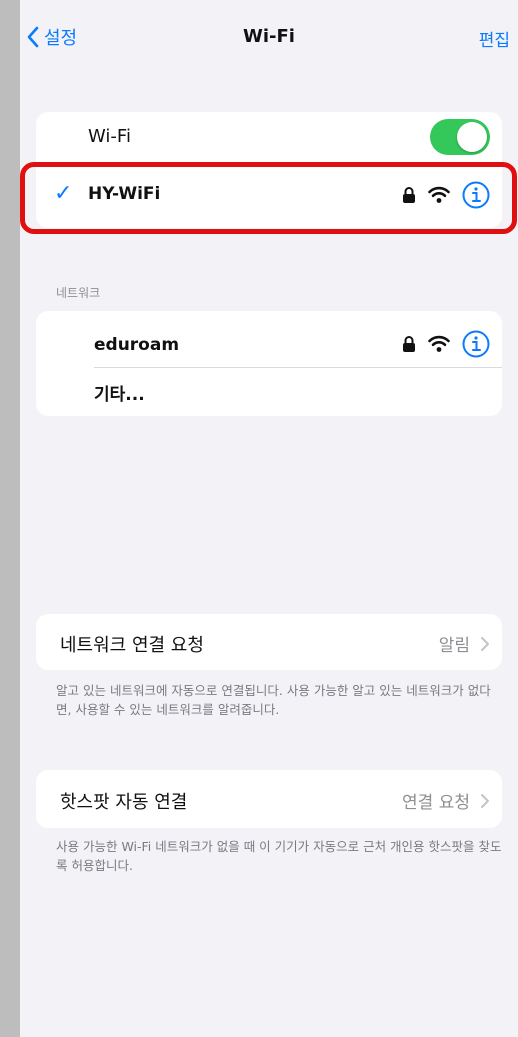  I want to click on ask-to-join-card: 네트워크 연결 요청 알림, so click(269, 642).